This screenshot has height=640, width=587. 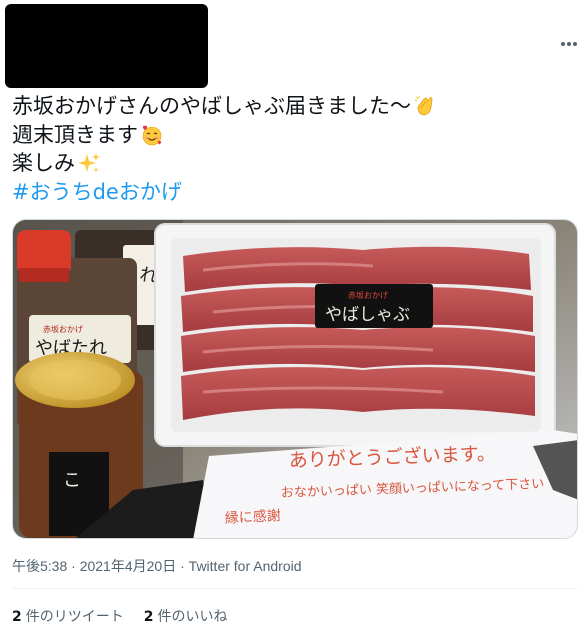 I want to click on card-line-3: 縁に感謝, so click(x=252, y=517).